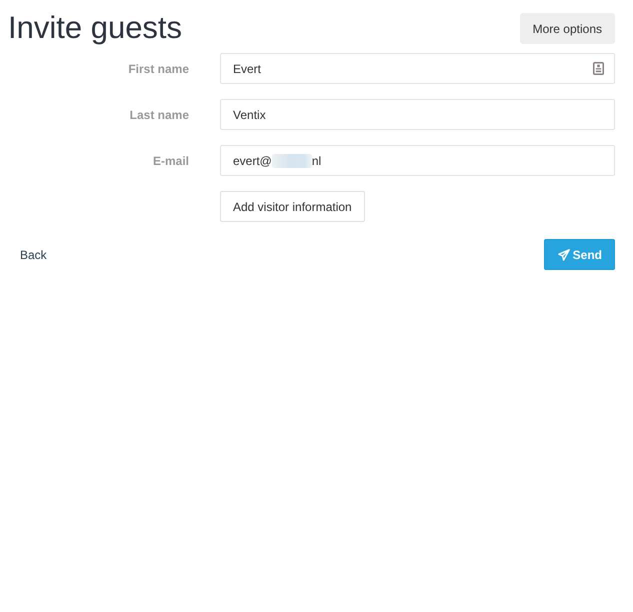 Image resolution: width=633 pixels, height=612 pixels. Describe the element at coordinates (564, 254) in the screenshot. I see `send-icon` at that location.